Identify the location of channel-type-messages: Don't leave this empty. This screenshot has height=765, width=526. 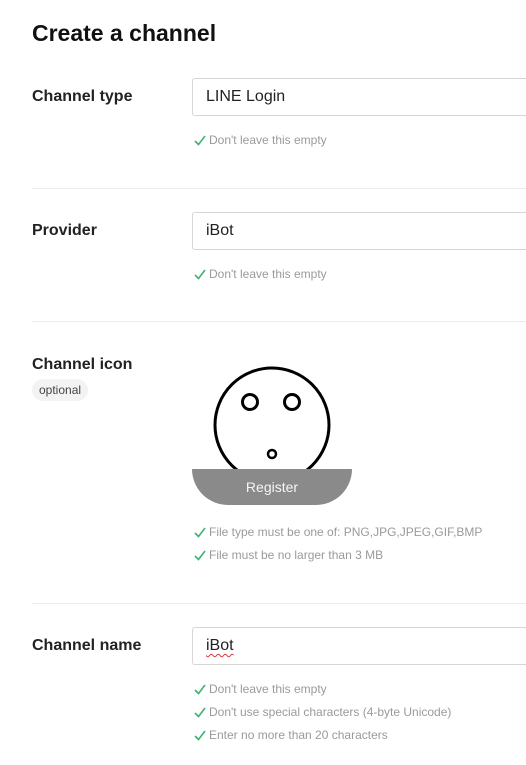
(260, 144).